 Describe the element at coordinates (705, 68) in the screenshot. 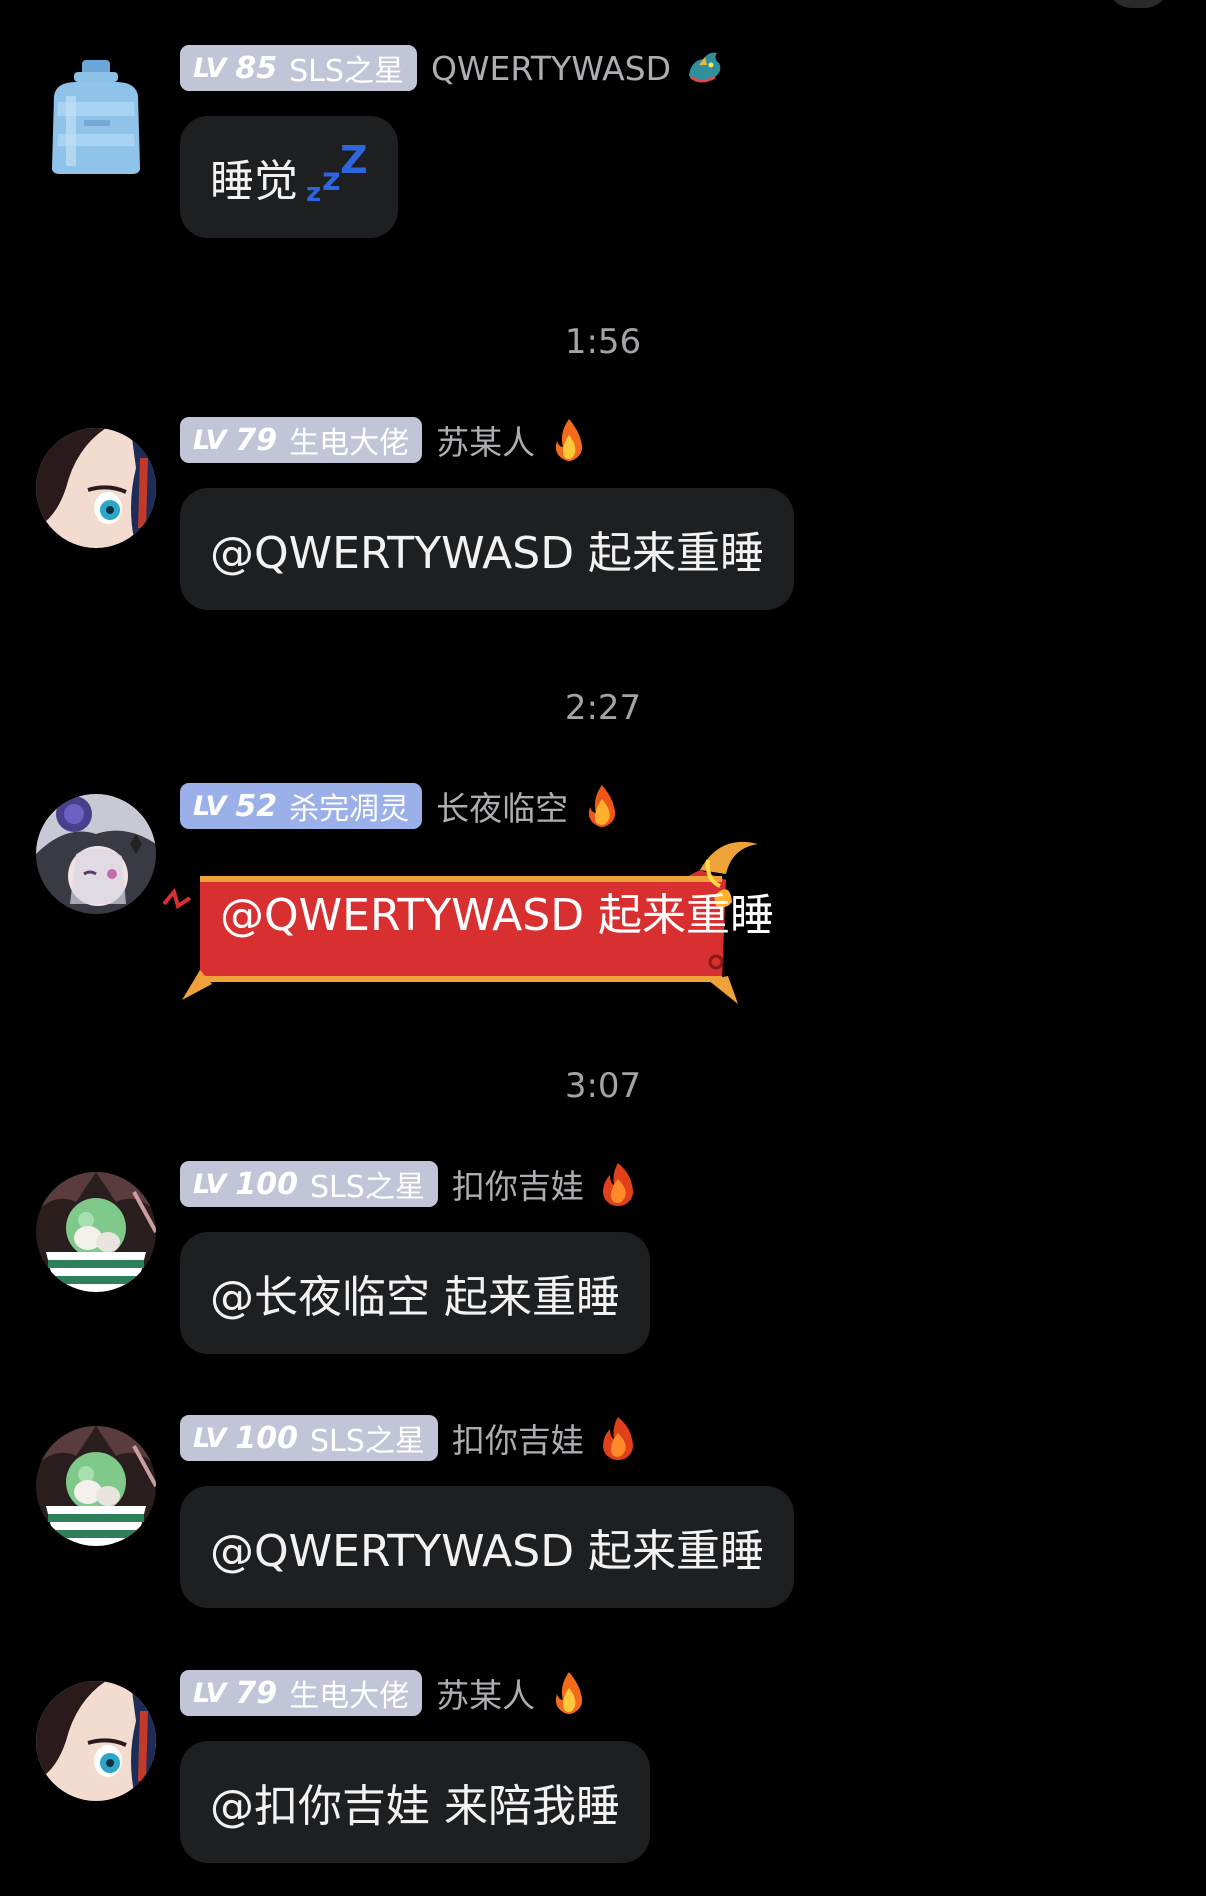

I see `dragon-icon` at that location.